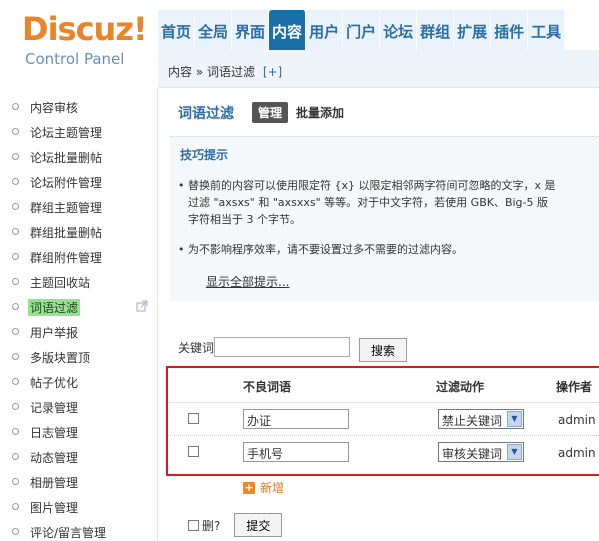 The width and height of the screenshot is (599, 541). I want to click on sidebar-item-image-manage: 图片管理, so click(79, 507).